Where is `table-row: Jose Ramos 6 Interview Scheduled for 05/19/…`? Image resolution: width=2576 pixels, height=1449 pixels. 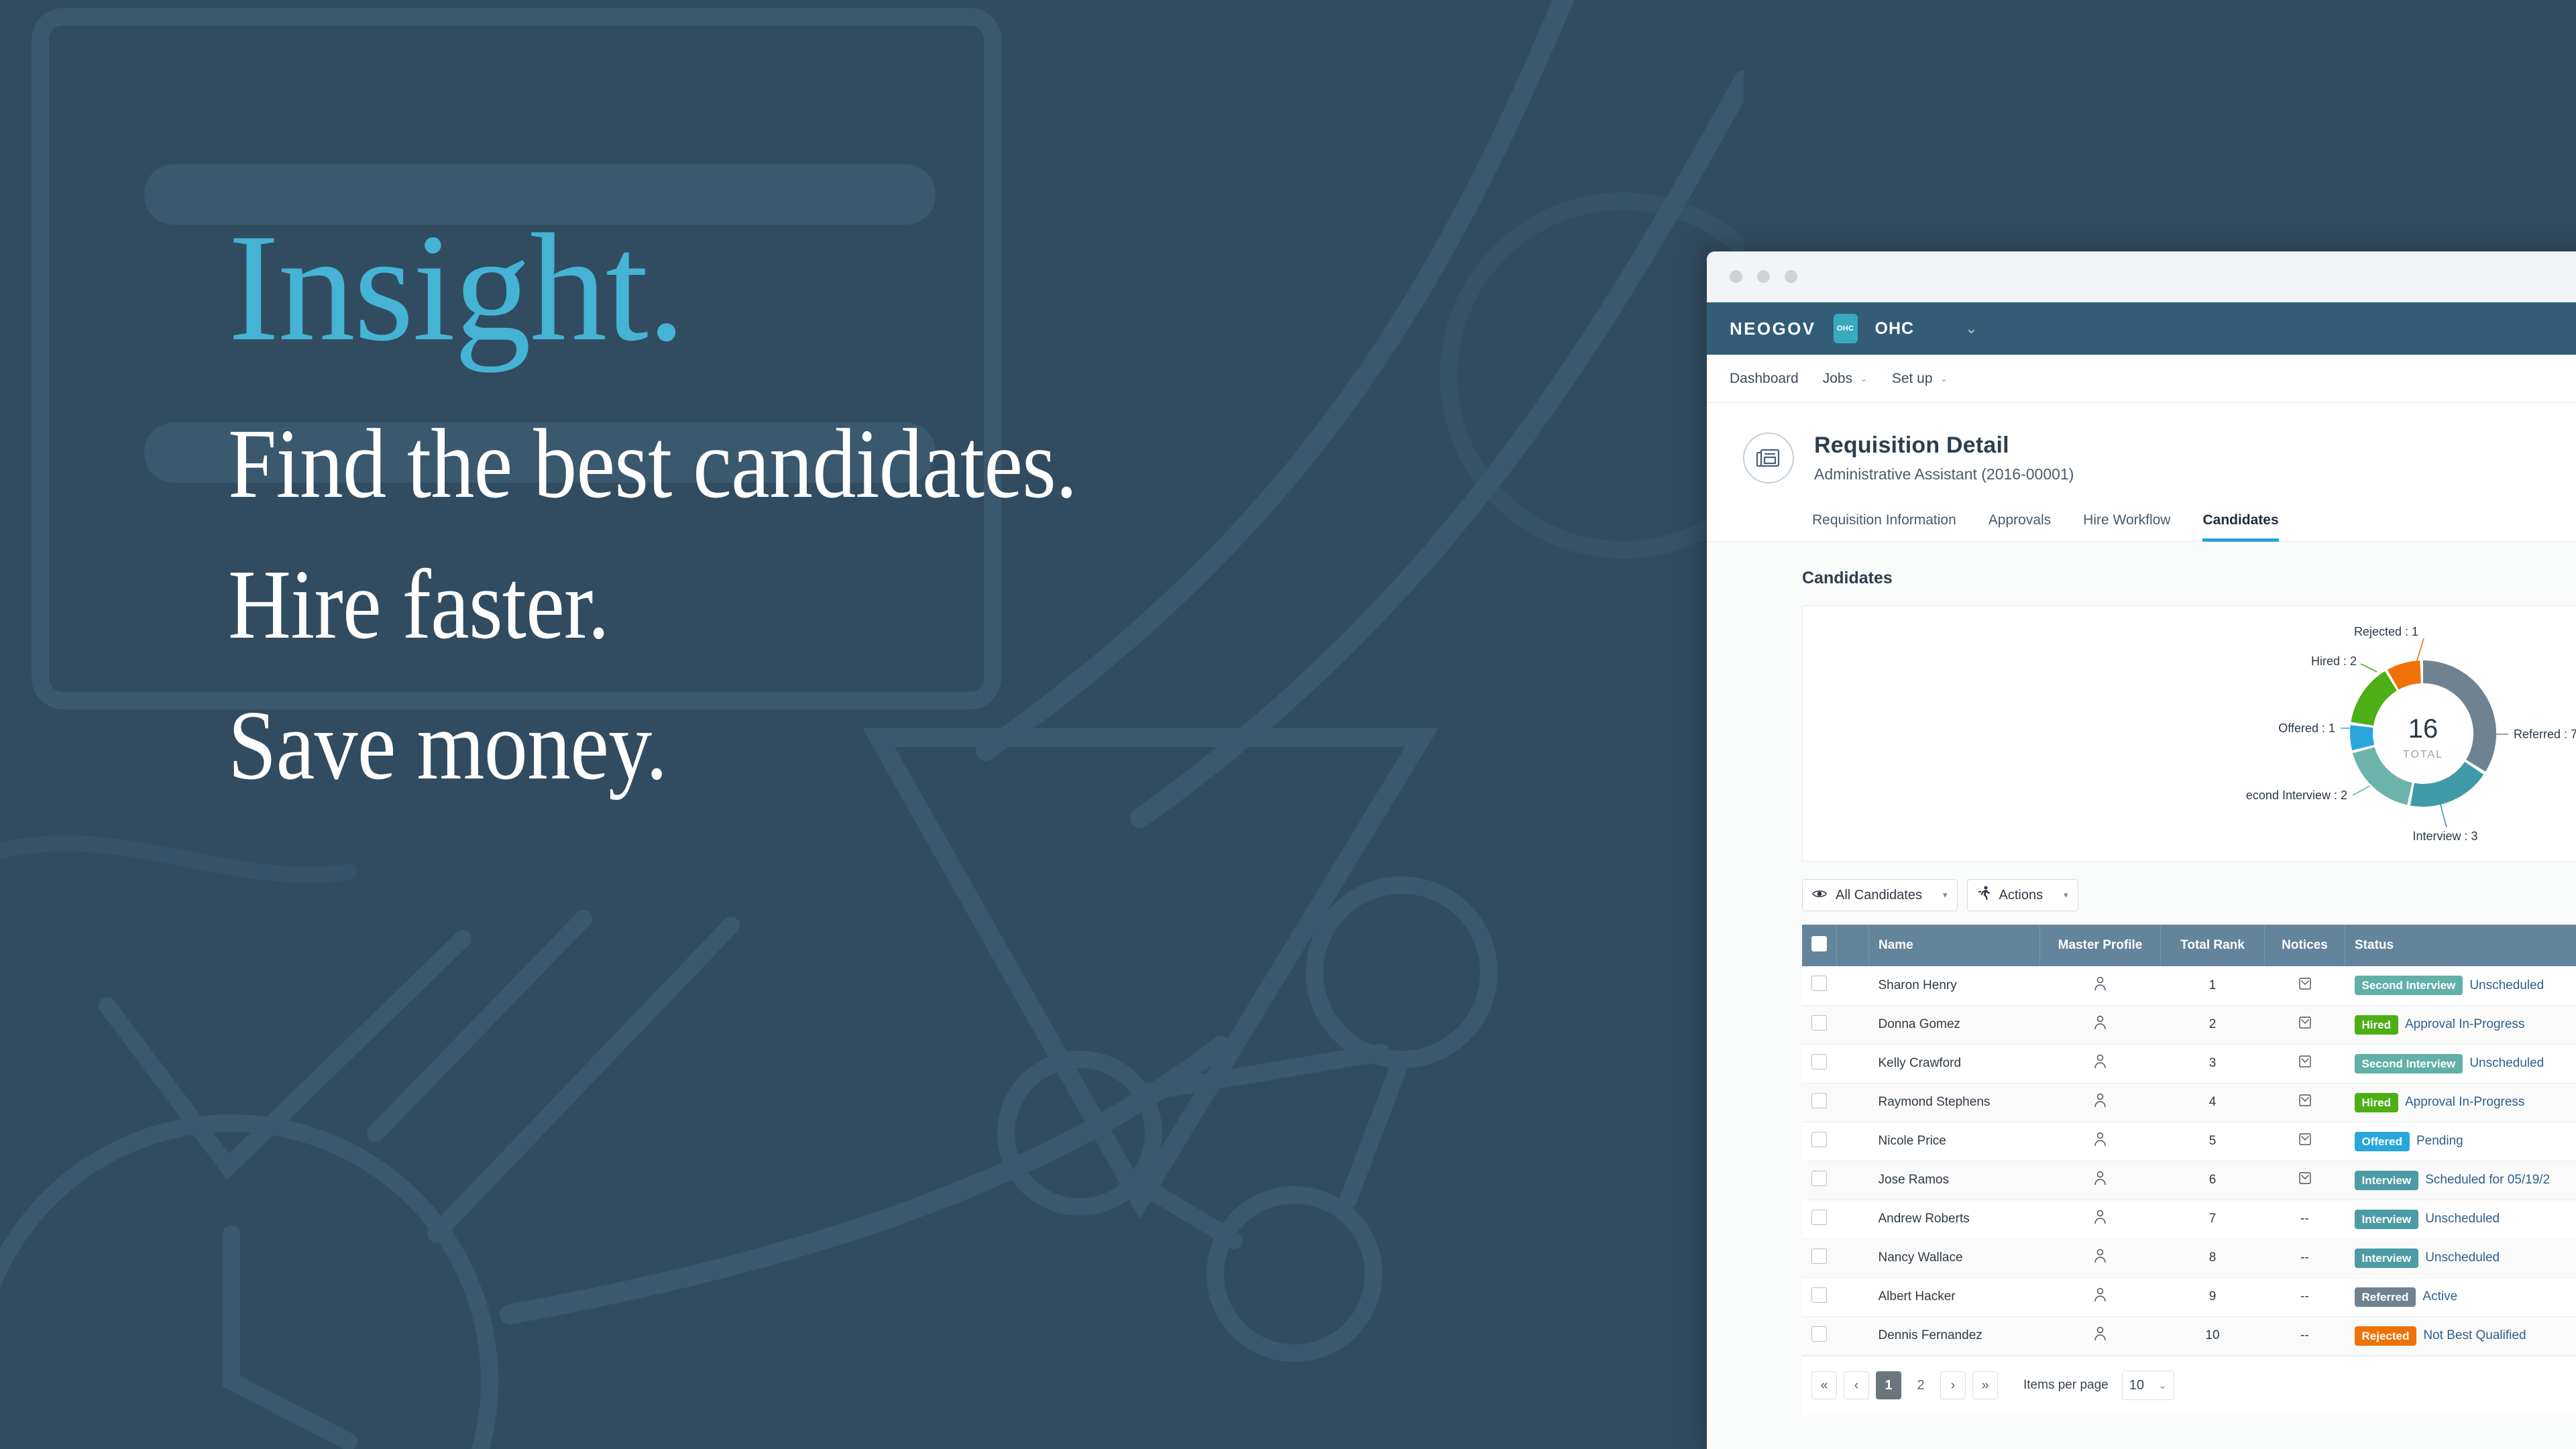
table-row: Jose Ramos 6 Interview Scheduled for 05/19/… is located at coordinates (2189, 1181).